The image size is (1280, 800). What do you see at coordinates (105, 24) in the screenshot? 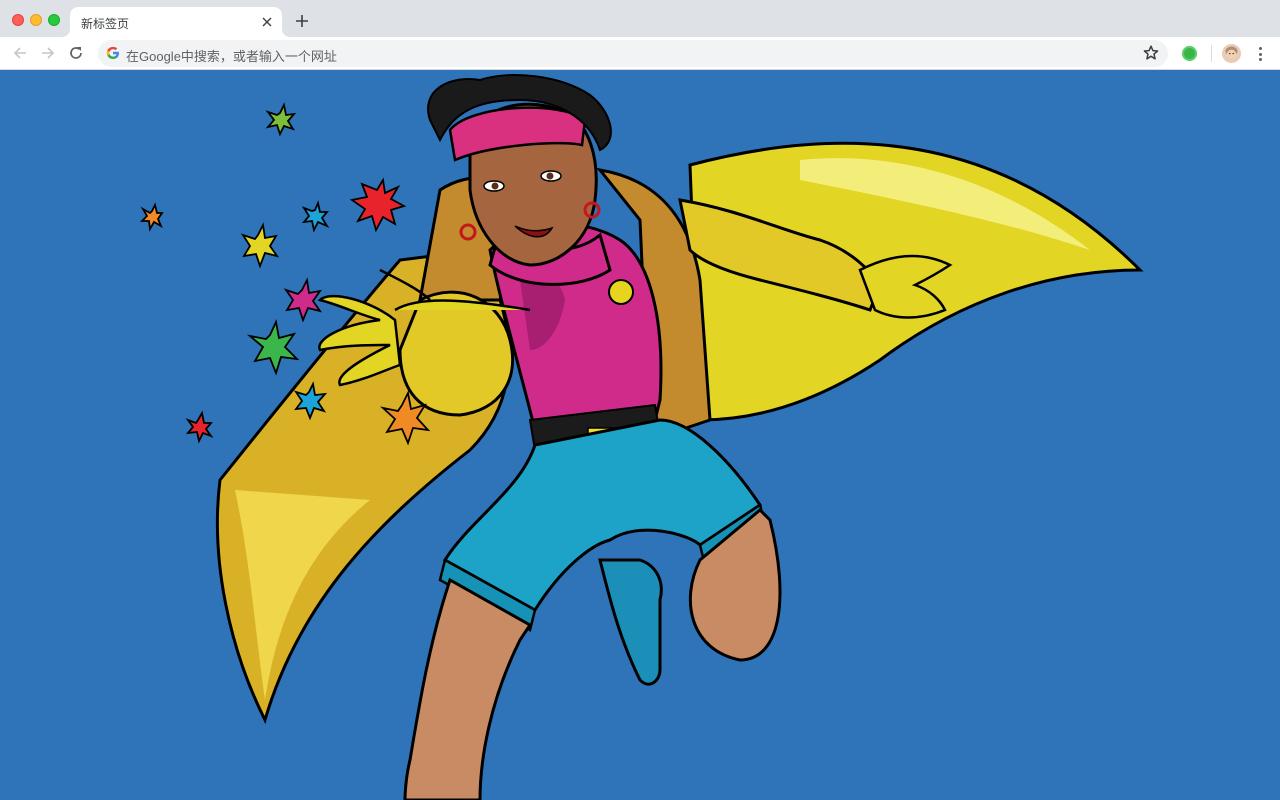
I see `tab-title: 新标签页` at bounding box center [105, 24].